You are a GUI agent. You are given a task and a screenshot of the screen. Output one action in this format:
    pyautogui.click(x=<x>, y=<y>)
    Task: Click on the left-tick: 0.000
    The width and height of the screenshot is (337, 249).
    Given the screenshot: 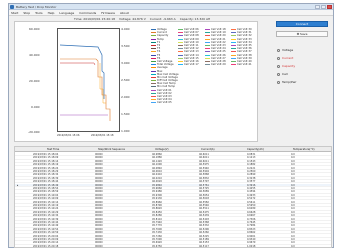 What is the action you would take?
    pyautogui.click(x=35, y=107)
    